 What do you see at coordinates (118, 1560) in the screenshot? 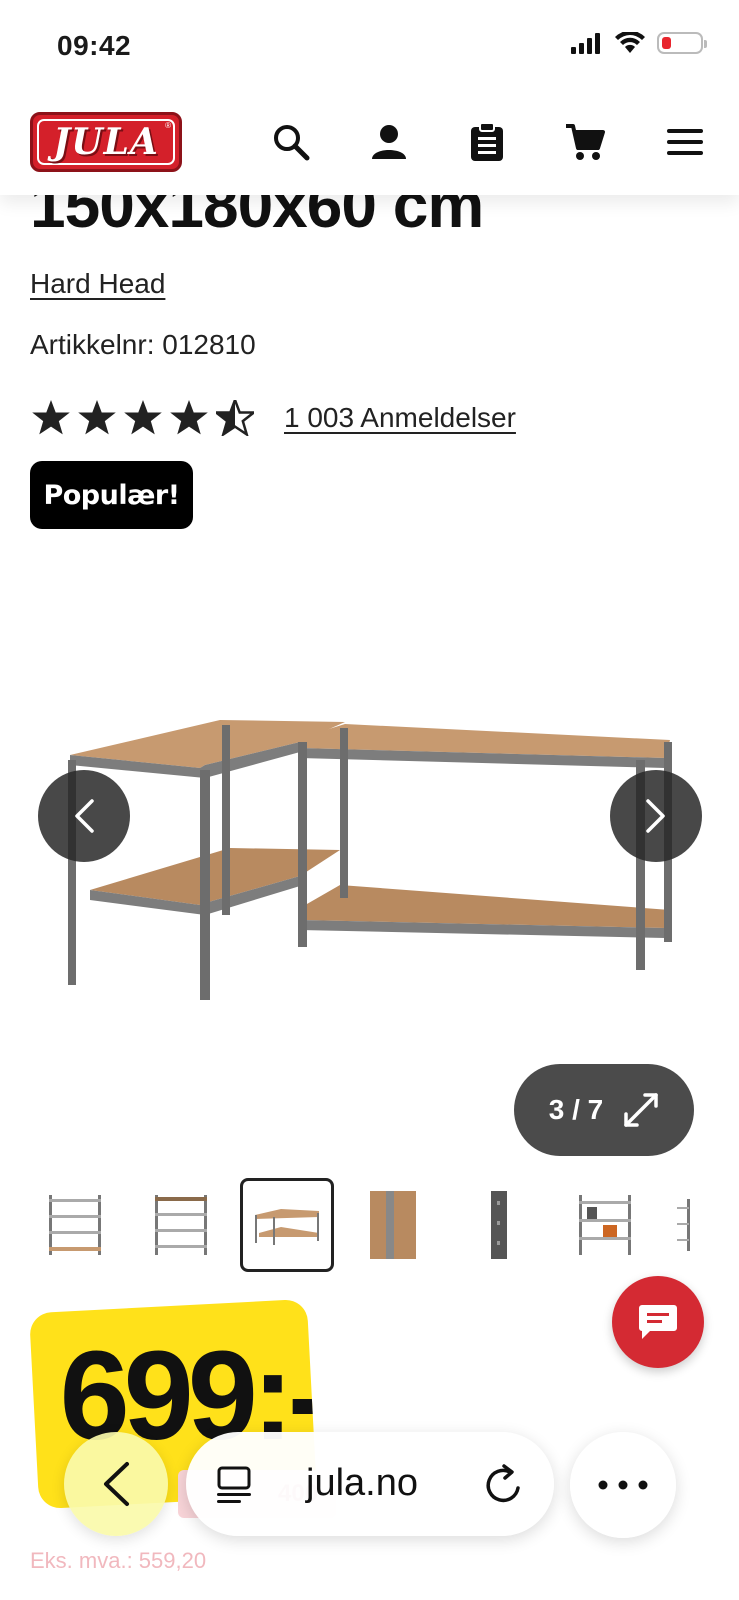
I see `price-ex-vat: Eks. mva.: 559,20` at bounding box center [118, 1560].